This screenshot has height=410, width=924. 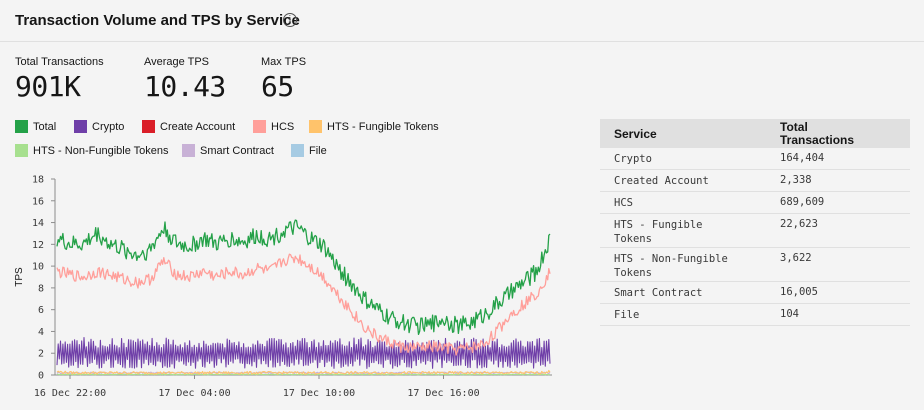 I want to click on legend-label: Crypto, so click(x=108, y=127).